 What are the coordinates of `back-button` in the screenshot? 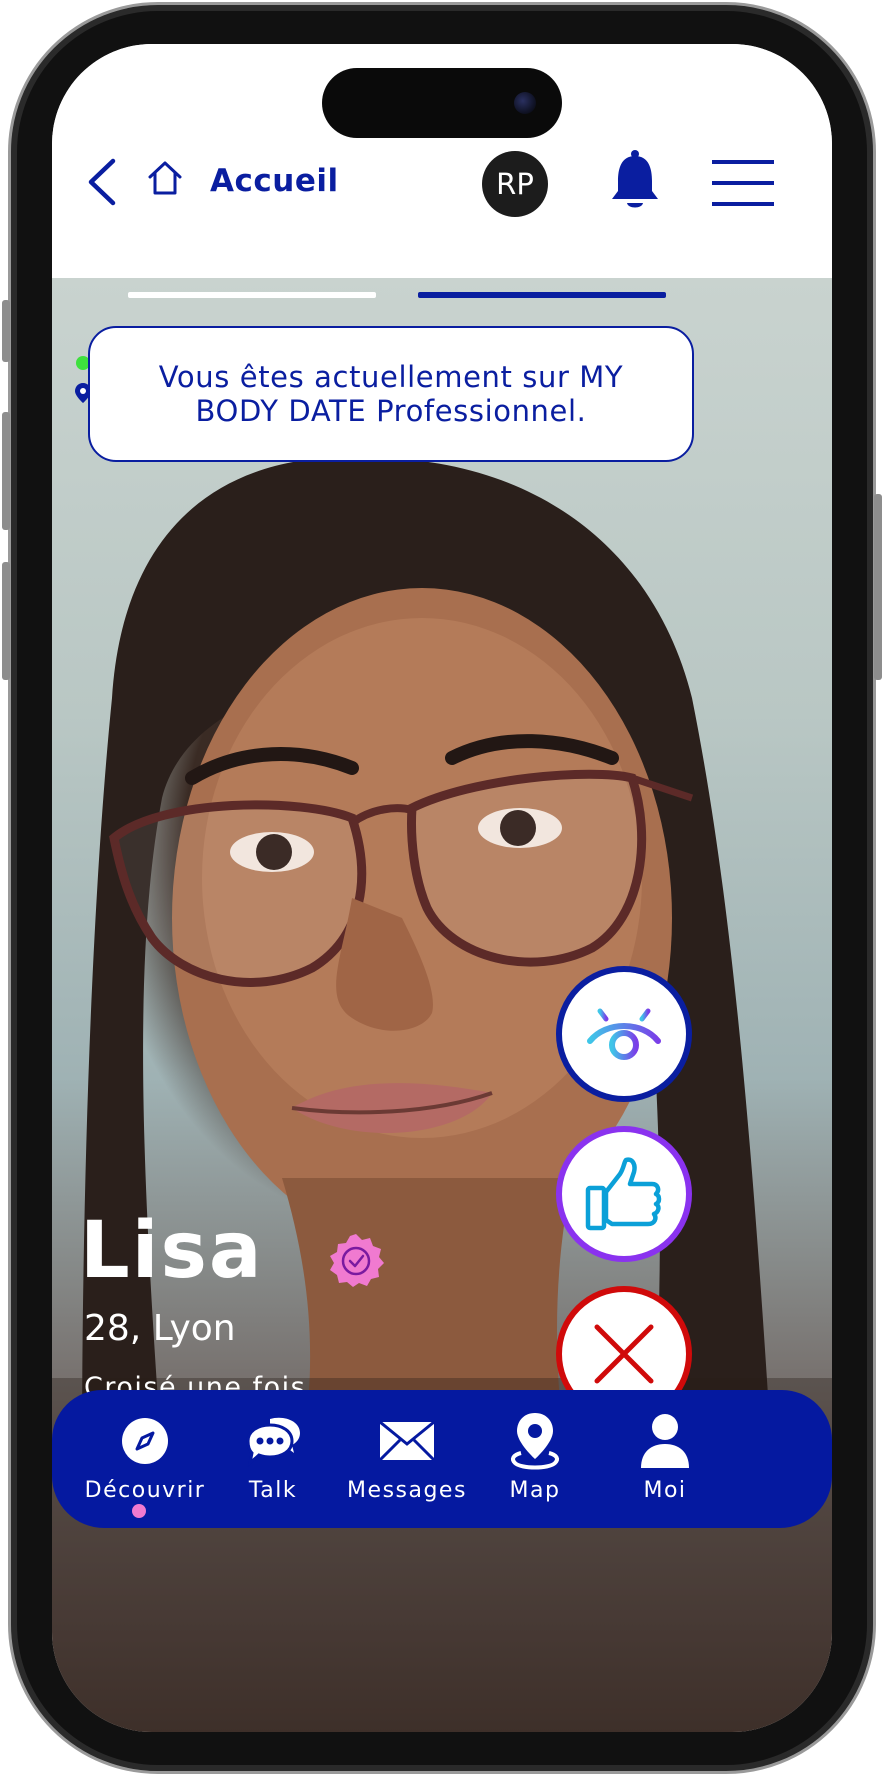 It's located at (102, 182).